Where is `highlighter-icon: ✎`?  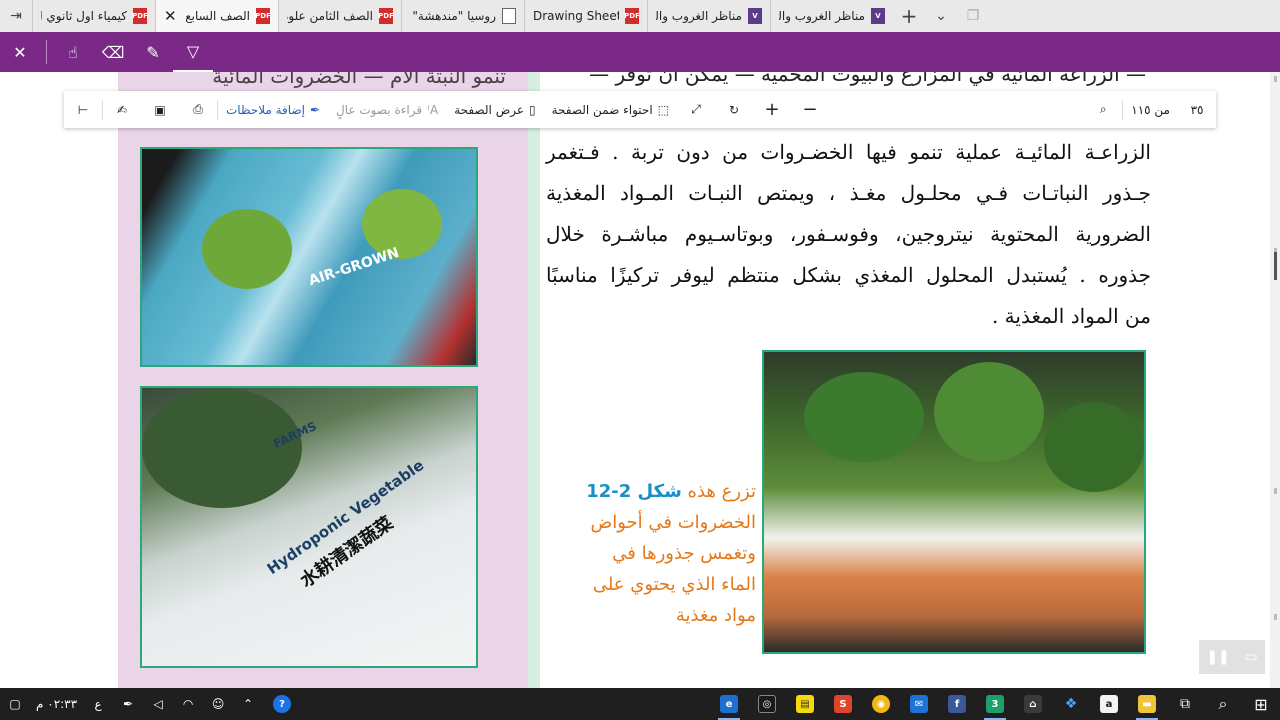
highlighter-icon: ✎ is located at coordinates (153, 52).